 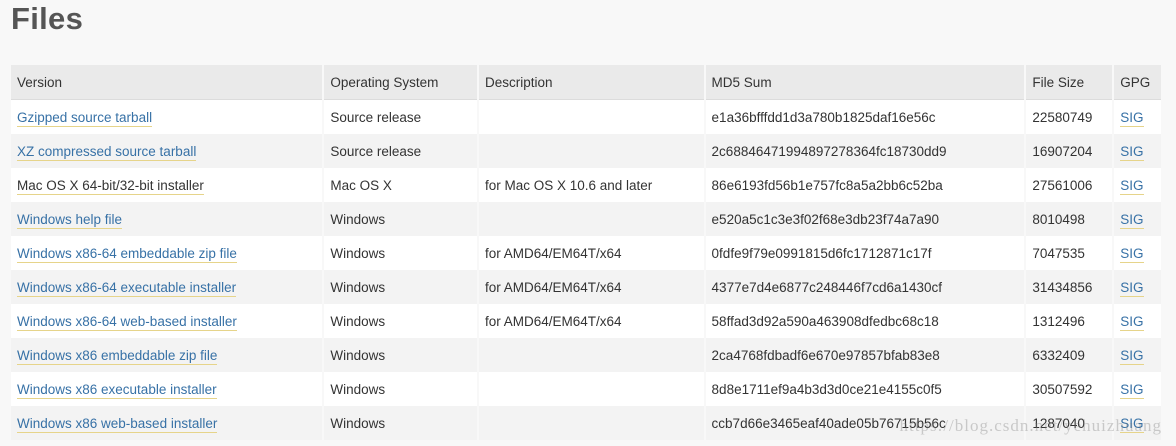 What do you see at coordinates (865, 321) in the screenshot?
I see `md5-sum-cell: 58ffad3d92a590a463908dfedbc68c18` at bounding box center [865, 321].